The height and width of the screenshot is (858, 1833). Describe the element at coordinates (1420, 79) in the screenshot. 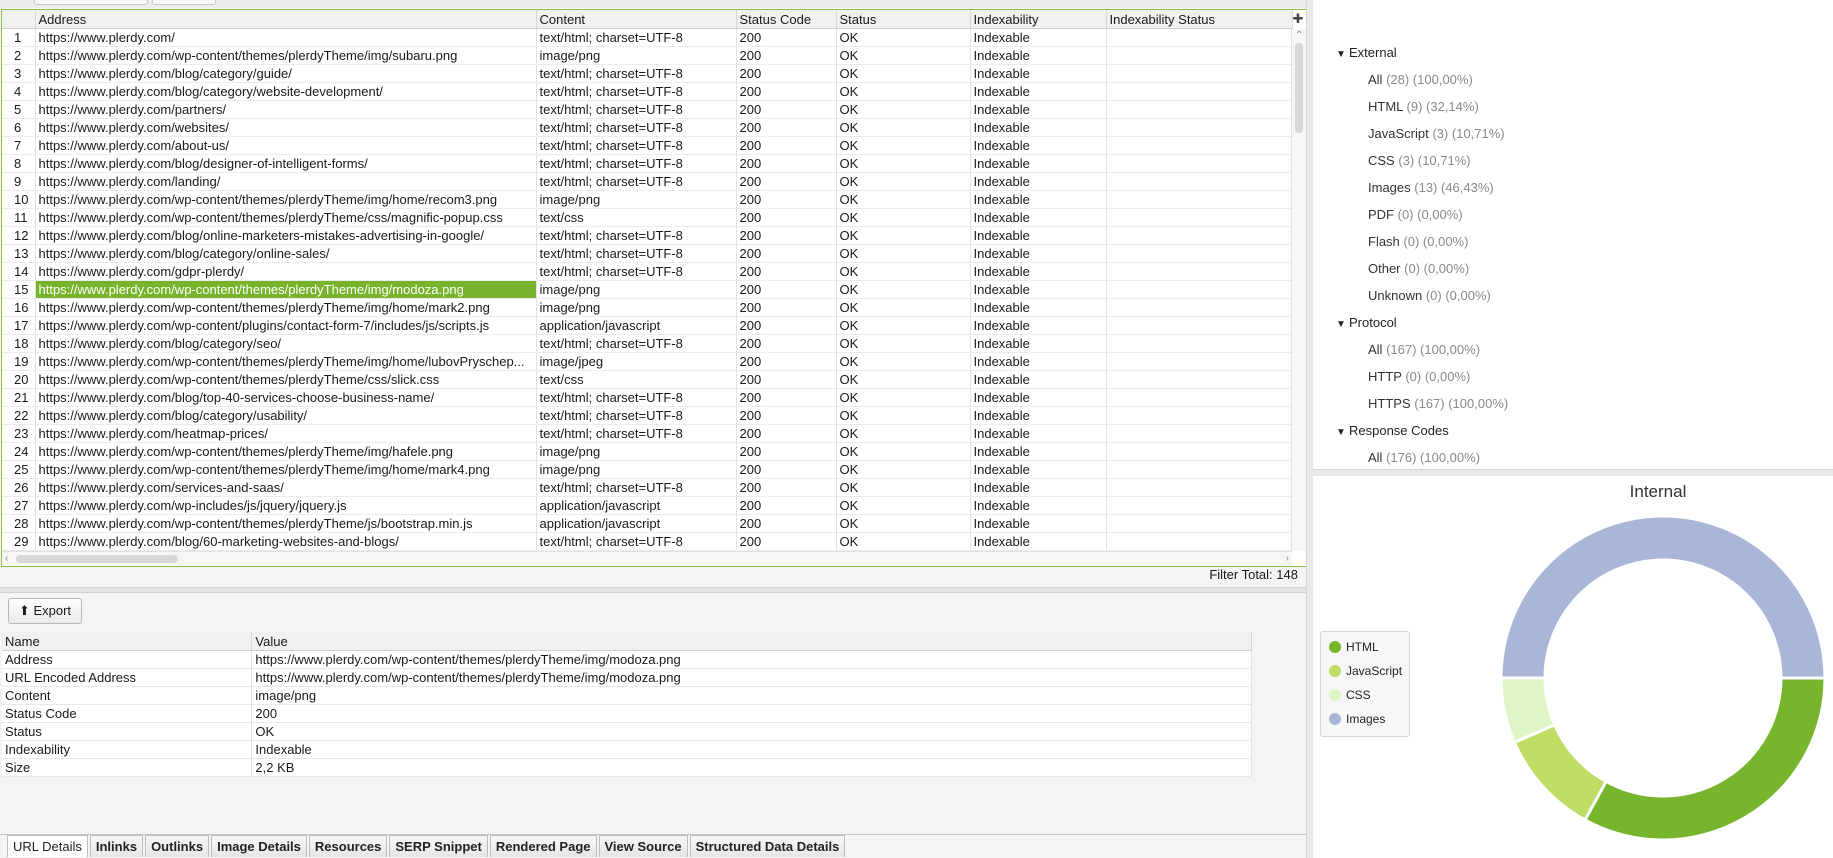

I see `tree-item: All (28) (100,00%)` at that location.